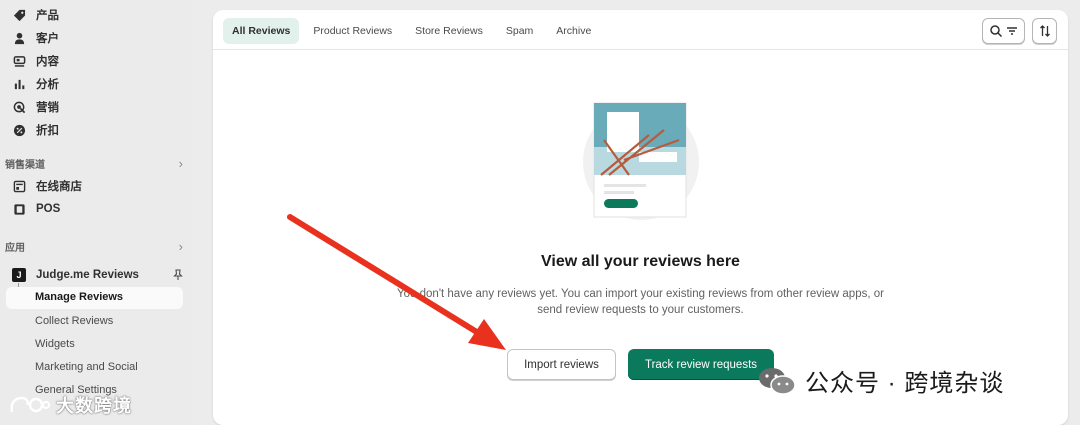  I want to click on sub-item-manage-reviews: Manage Reviews, so click(94, 298).